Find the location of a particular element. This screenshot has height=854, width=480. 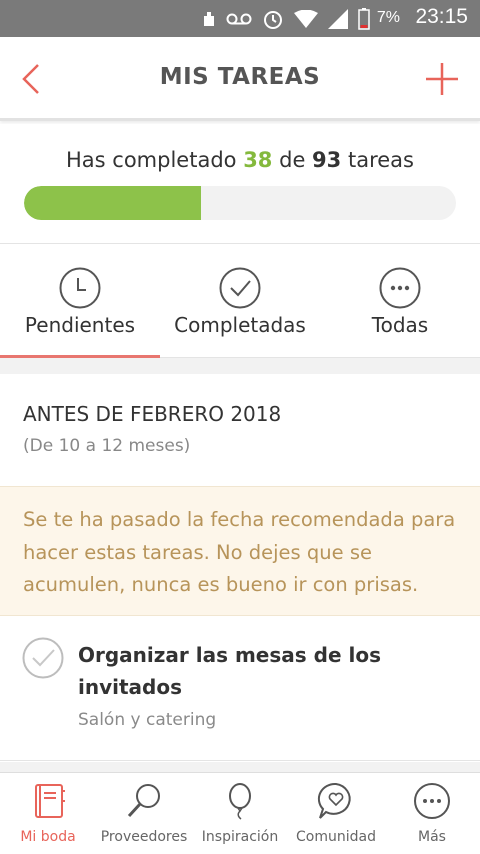

tab-label-pendientes: Pendientes is located at coordinates (80, 325).